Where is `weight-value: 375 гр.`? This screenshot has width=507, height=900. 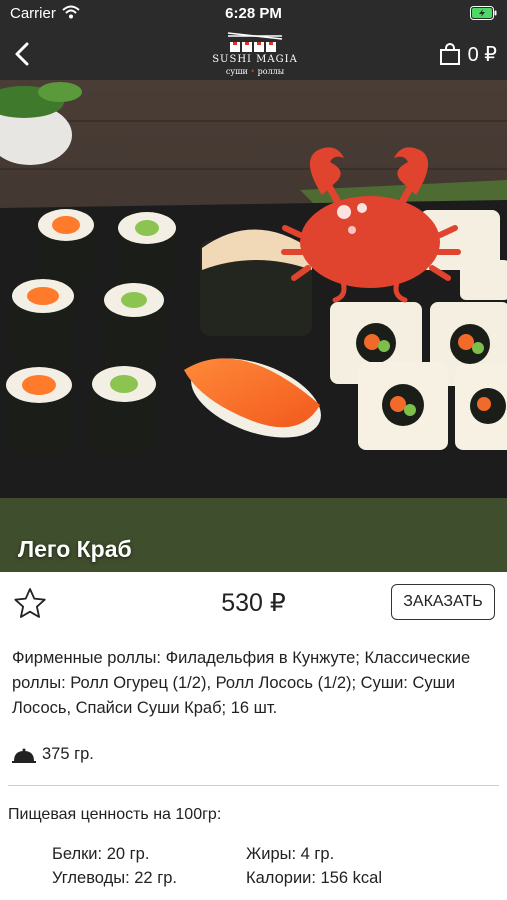
weight-value: 375 гр. is located at coordinates (68, 754).